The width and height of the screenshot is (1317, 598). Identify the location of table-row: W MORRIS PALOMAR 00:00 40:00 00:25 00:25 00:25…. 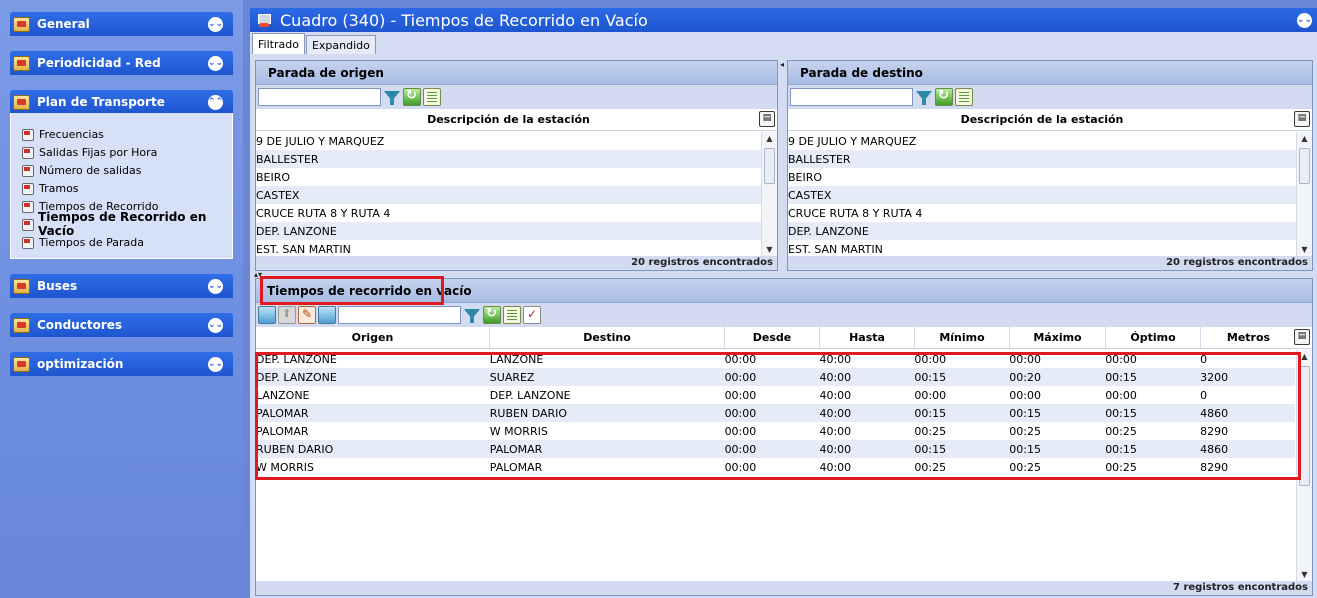
(775, 467).